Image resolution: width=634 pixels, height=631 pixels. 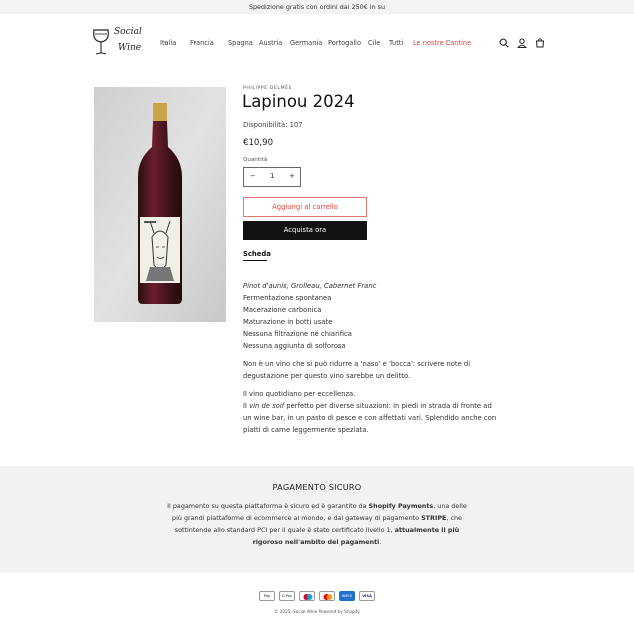 What do you see at coordinates (130, 48) in the screenshot?
I see `logo-word-wine: Wine` at bounding box center [130, 48].